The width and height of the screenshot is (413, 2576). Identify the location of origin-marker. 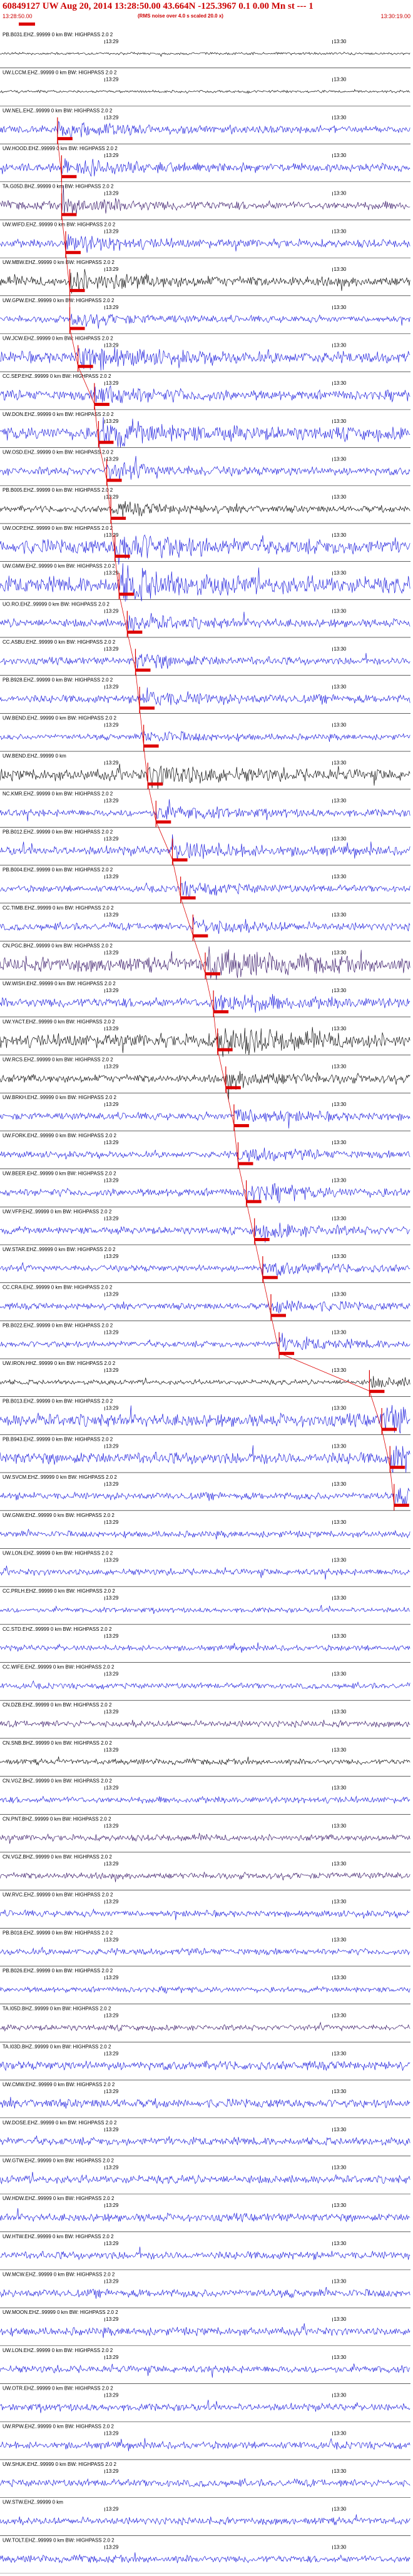
(27, 24).